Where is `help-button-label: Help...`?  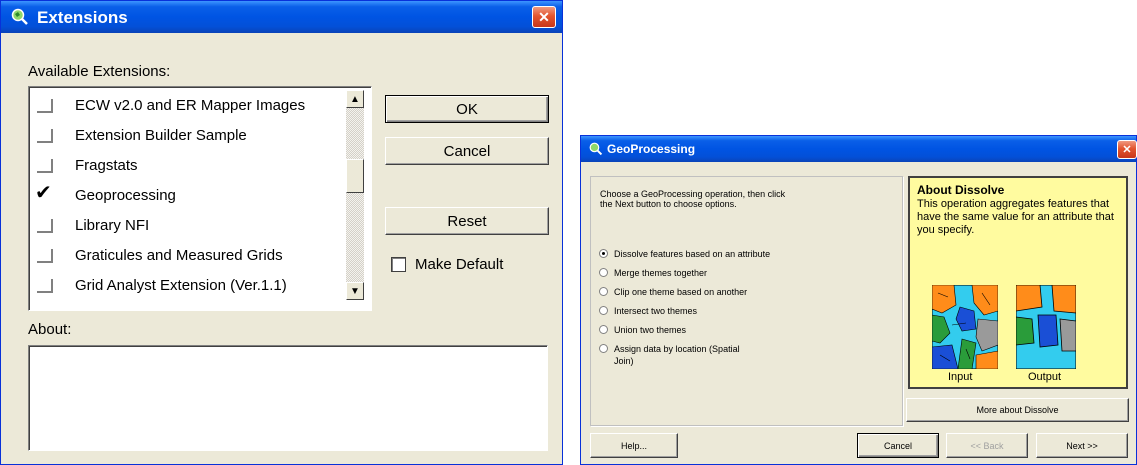 help-button-label: Help... is located at coordinates (633, 445).